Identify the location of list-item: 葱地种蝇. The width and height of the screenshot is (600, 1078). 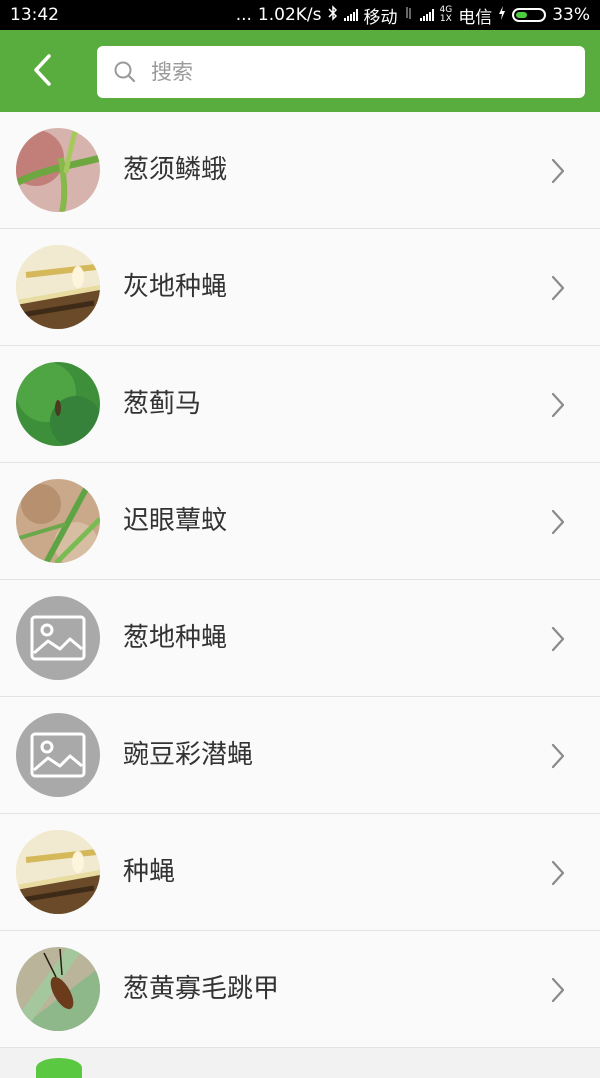
(300, 638).